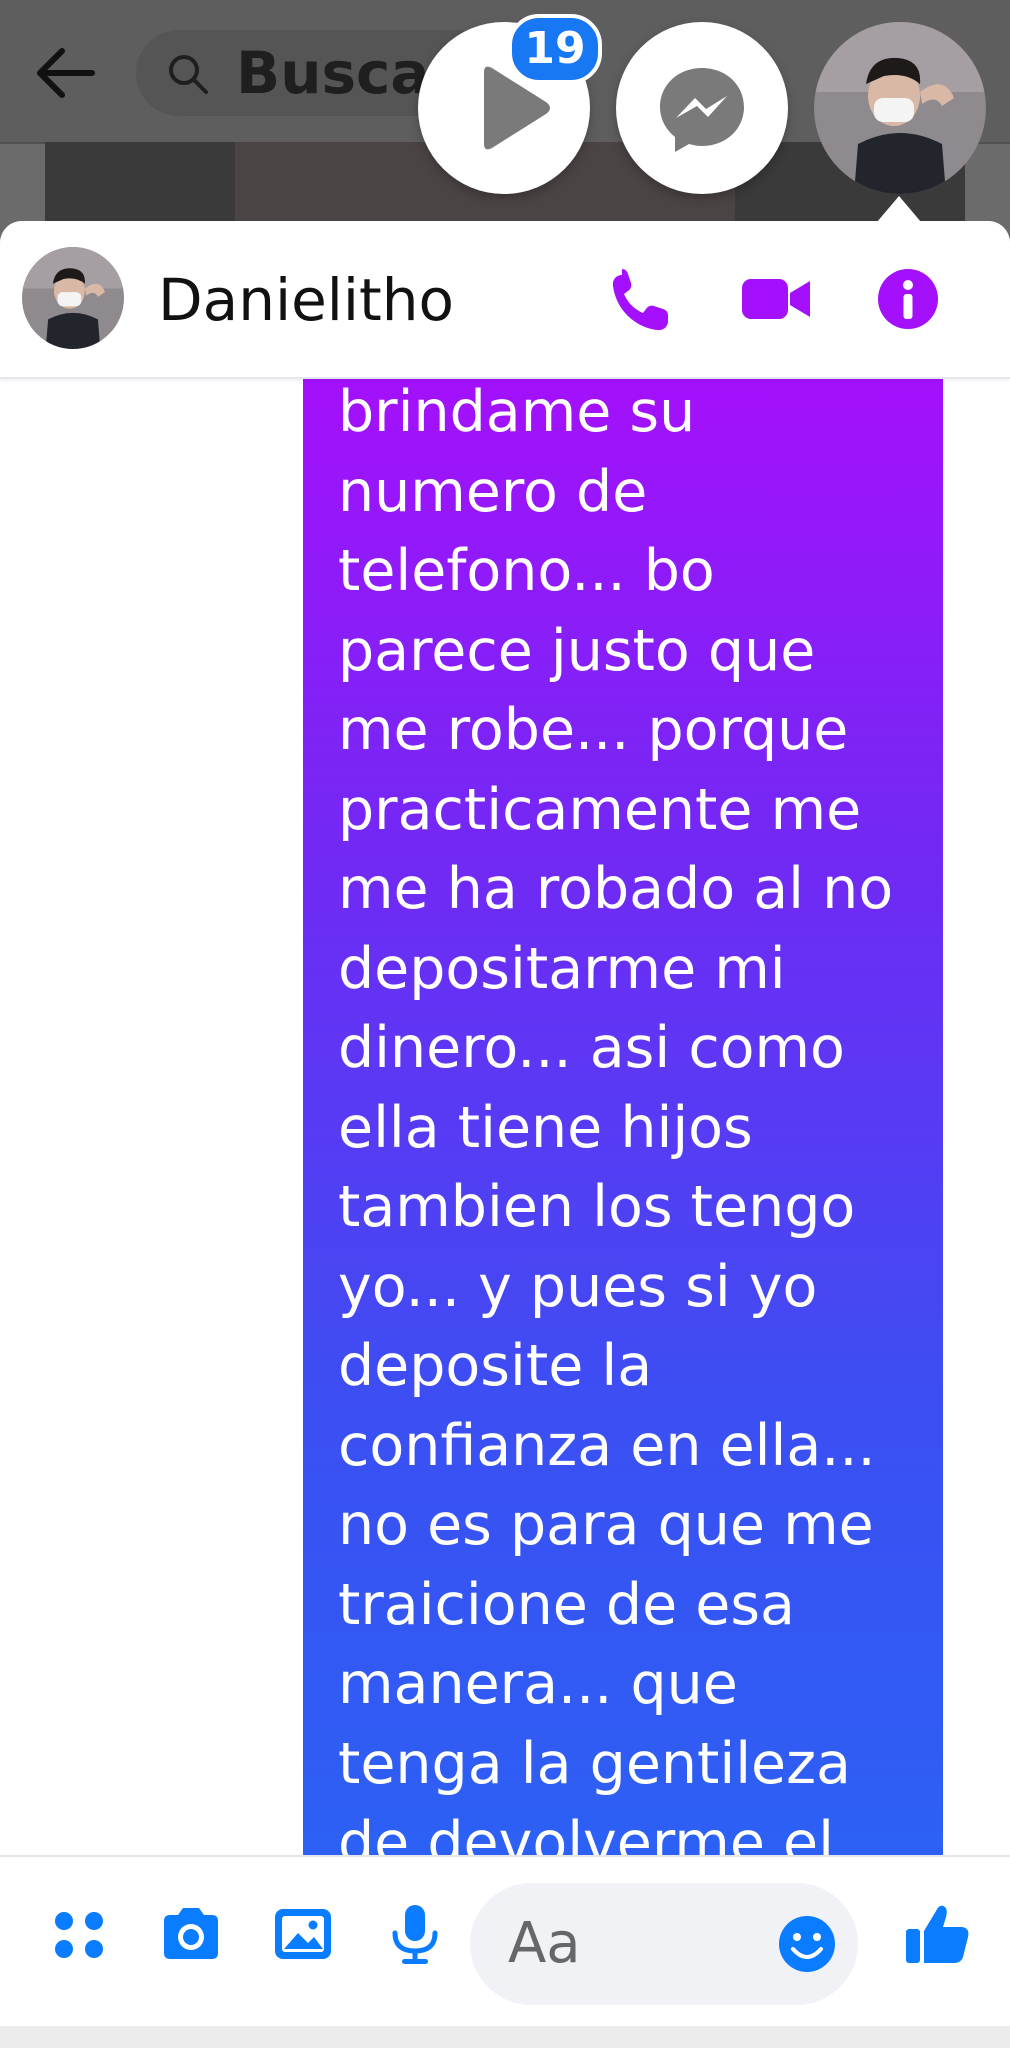 This screenshot has height=2048, width=1010. I want to click on info-icon, so click(908, 299).